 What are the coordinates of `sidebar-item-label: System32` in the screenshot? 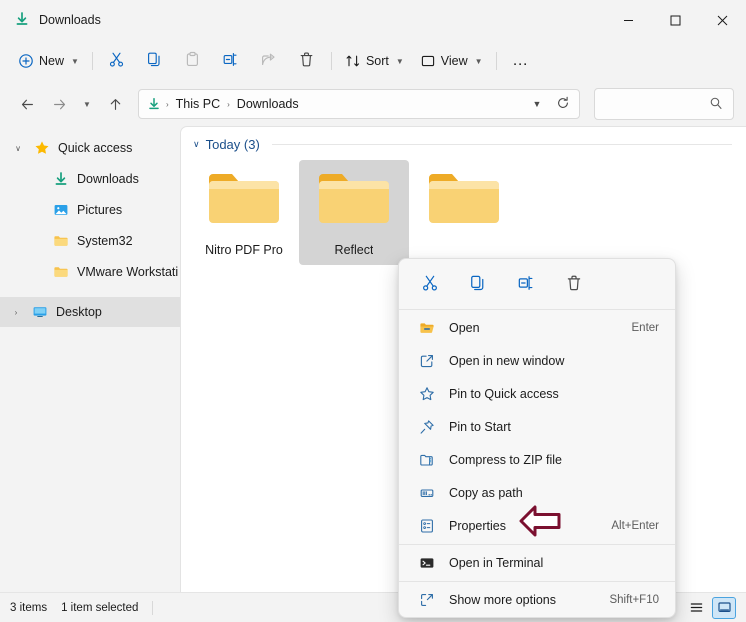 It's located at (105, 241).